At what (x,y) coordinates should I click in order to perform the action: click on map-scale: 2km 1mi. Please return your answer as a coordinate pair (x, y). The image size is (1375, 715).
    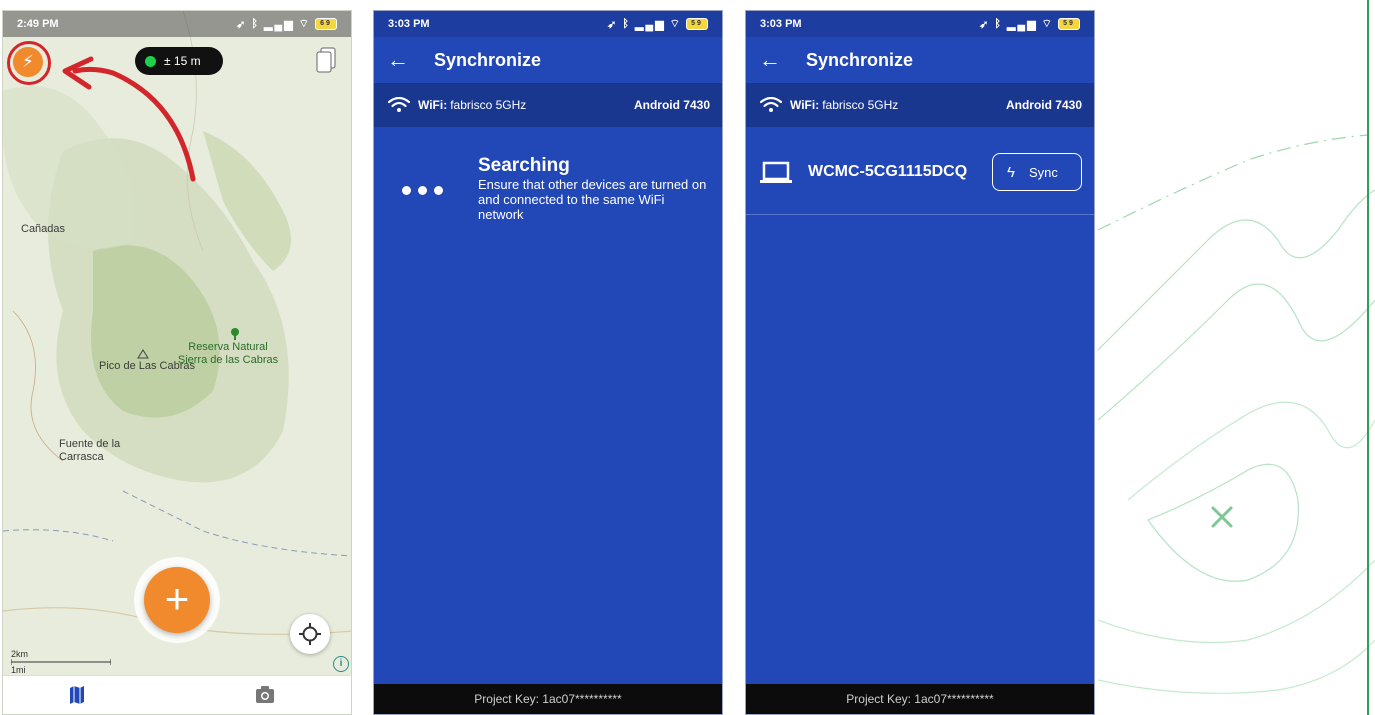
    Looking at the image, I should click on (61, 662).